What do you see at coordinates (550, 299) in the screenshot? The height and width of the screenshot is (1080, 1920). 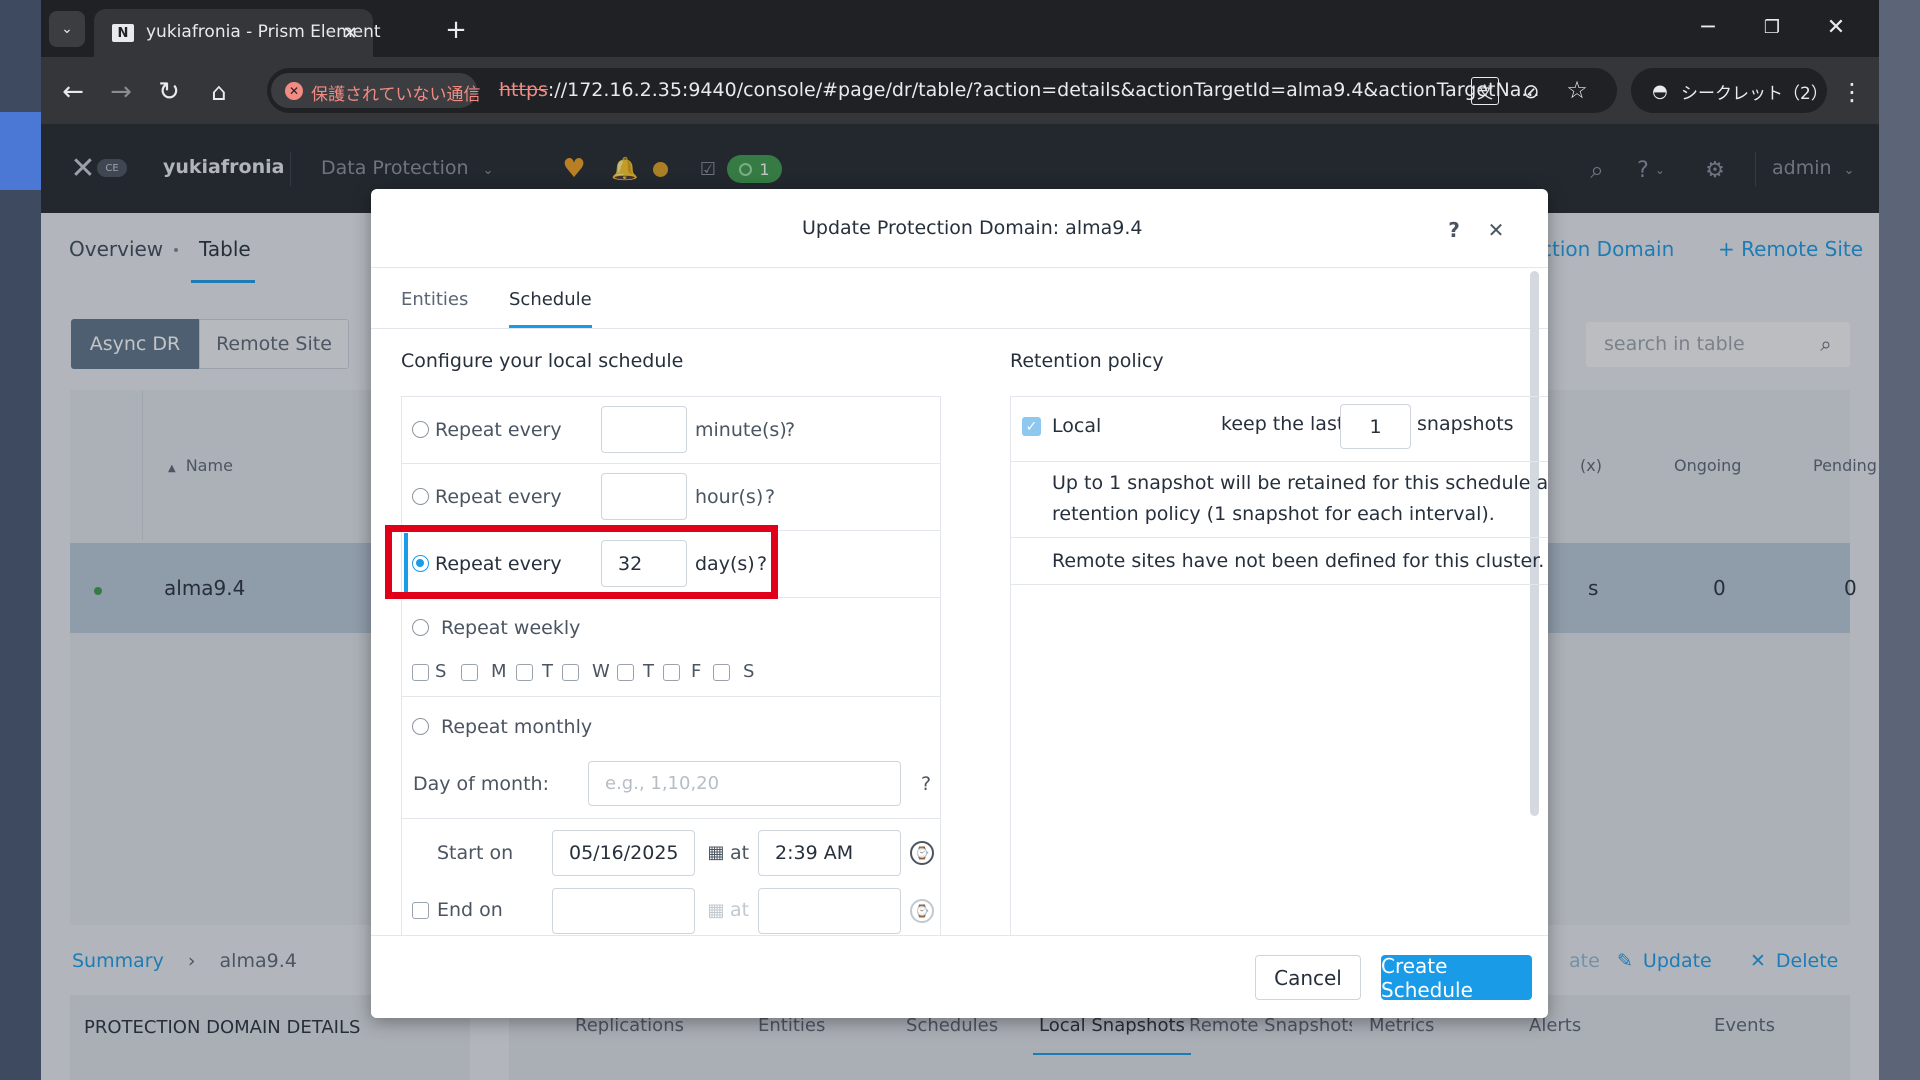 I see `tab-schedule: Schedule` at bounding box center [550, 299].